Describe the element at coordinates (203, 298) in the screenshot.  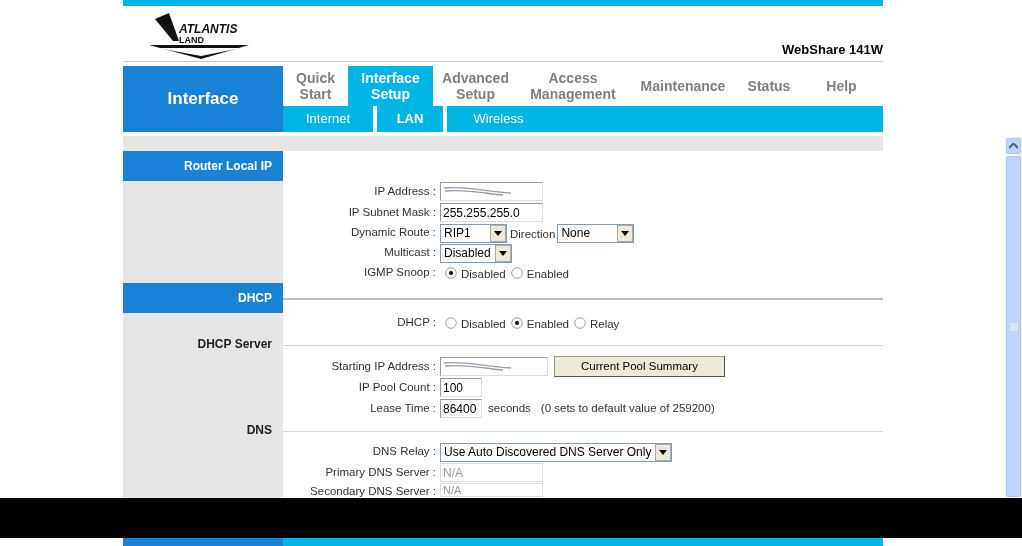
I see `section-header: DHCP` at that location.